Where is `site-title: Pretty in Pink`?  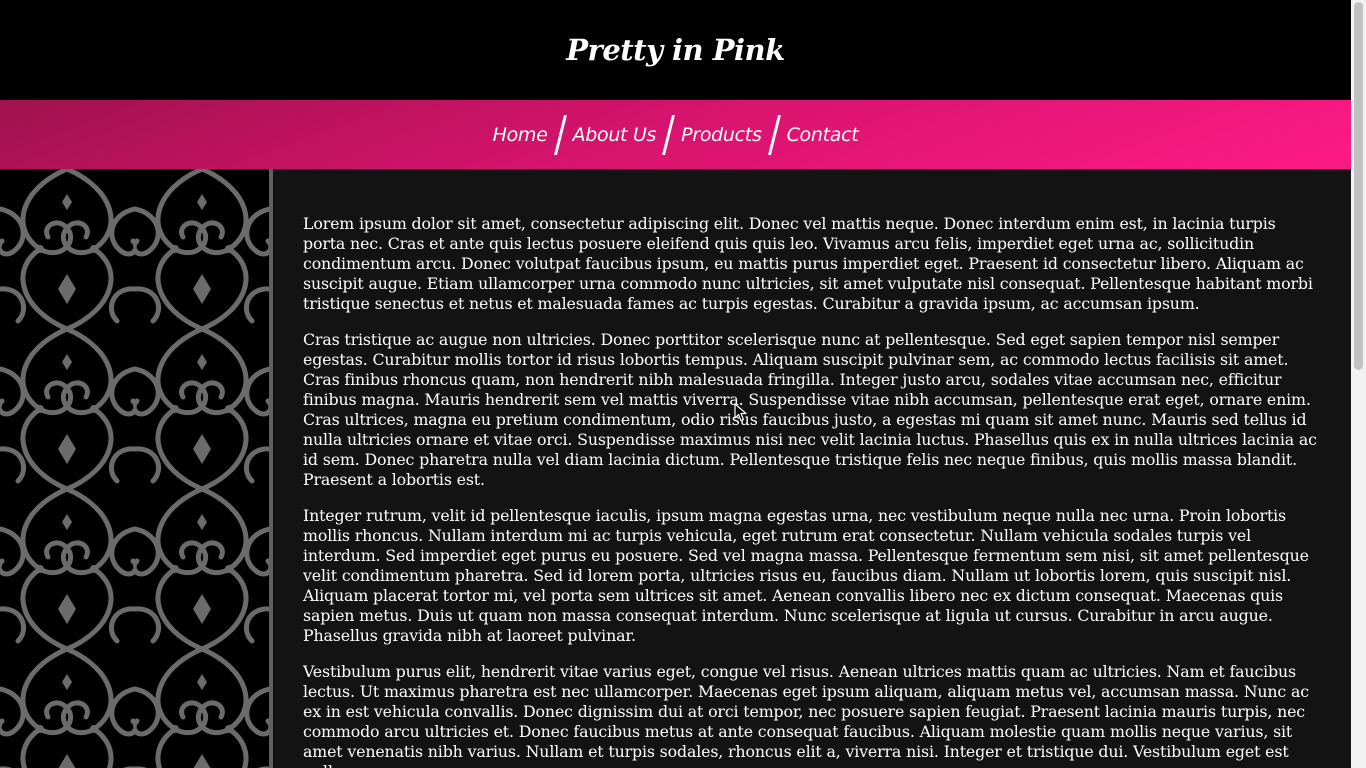 site-title: Pretty in Pink is located at coordinates (675, 50).